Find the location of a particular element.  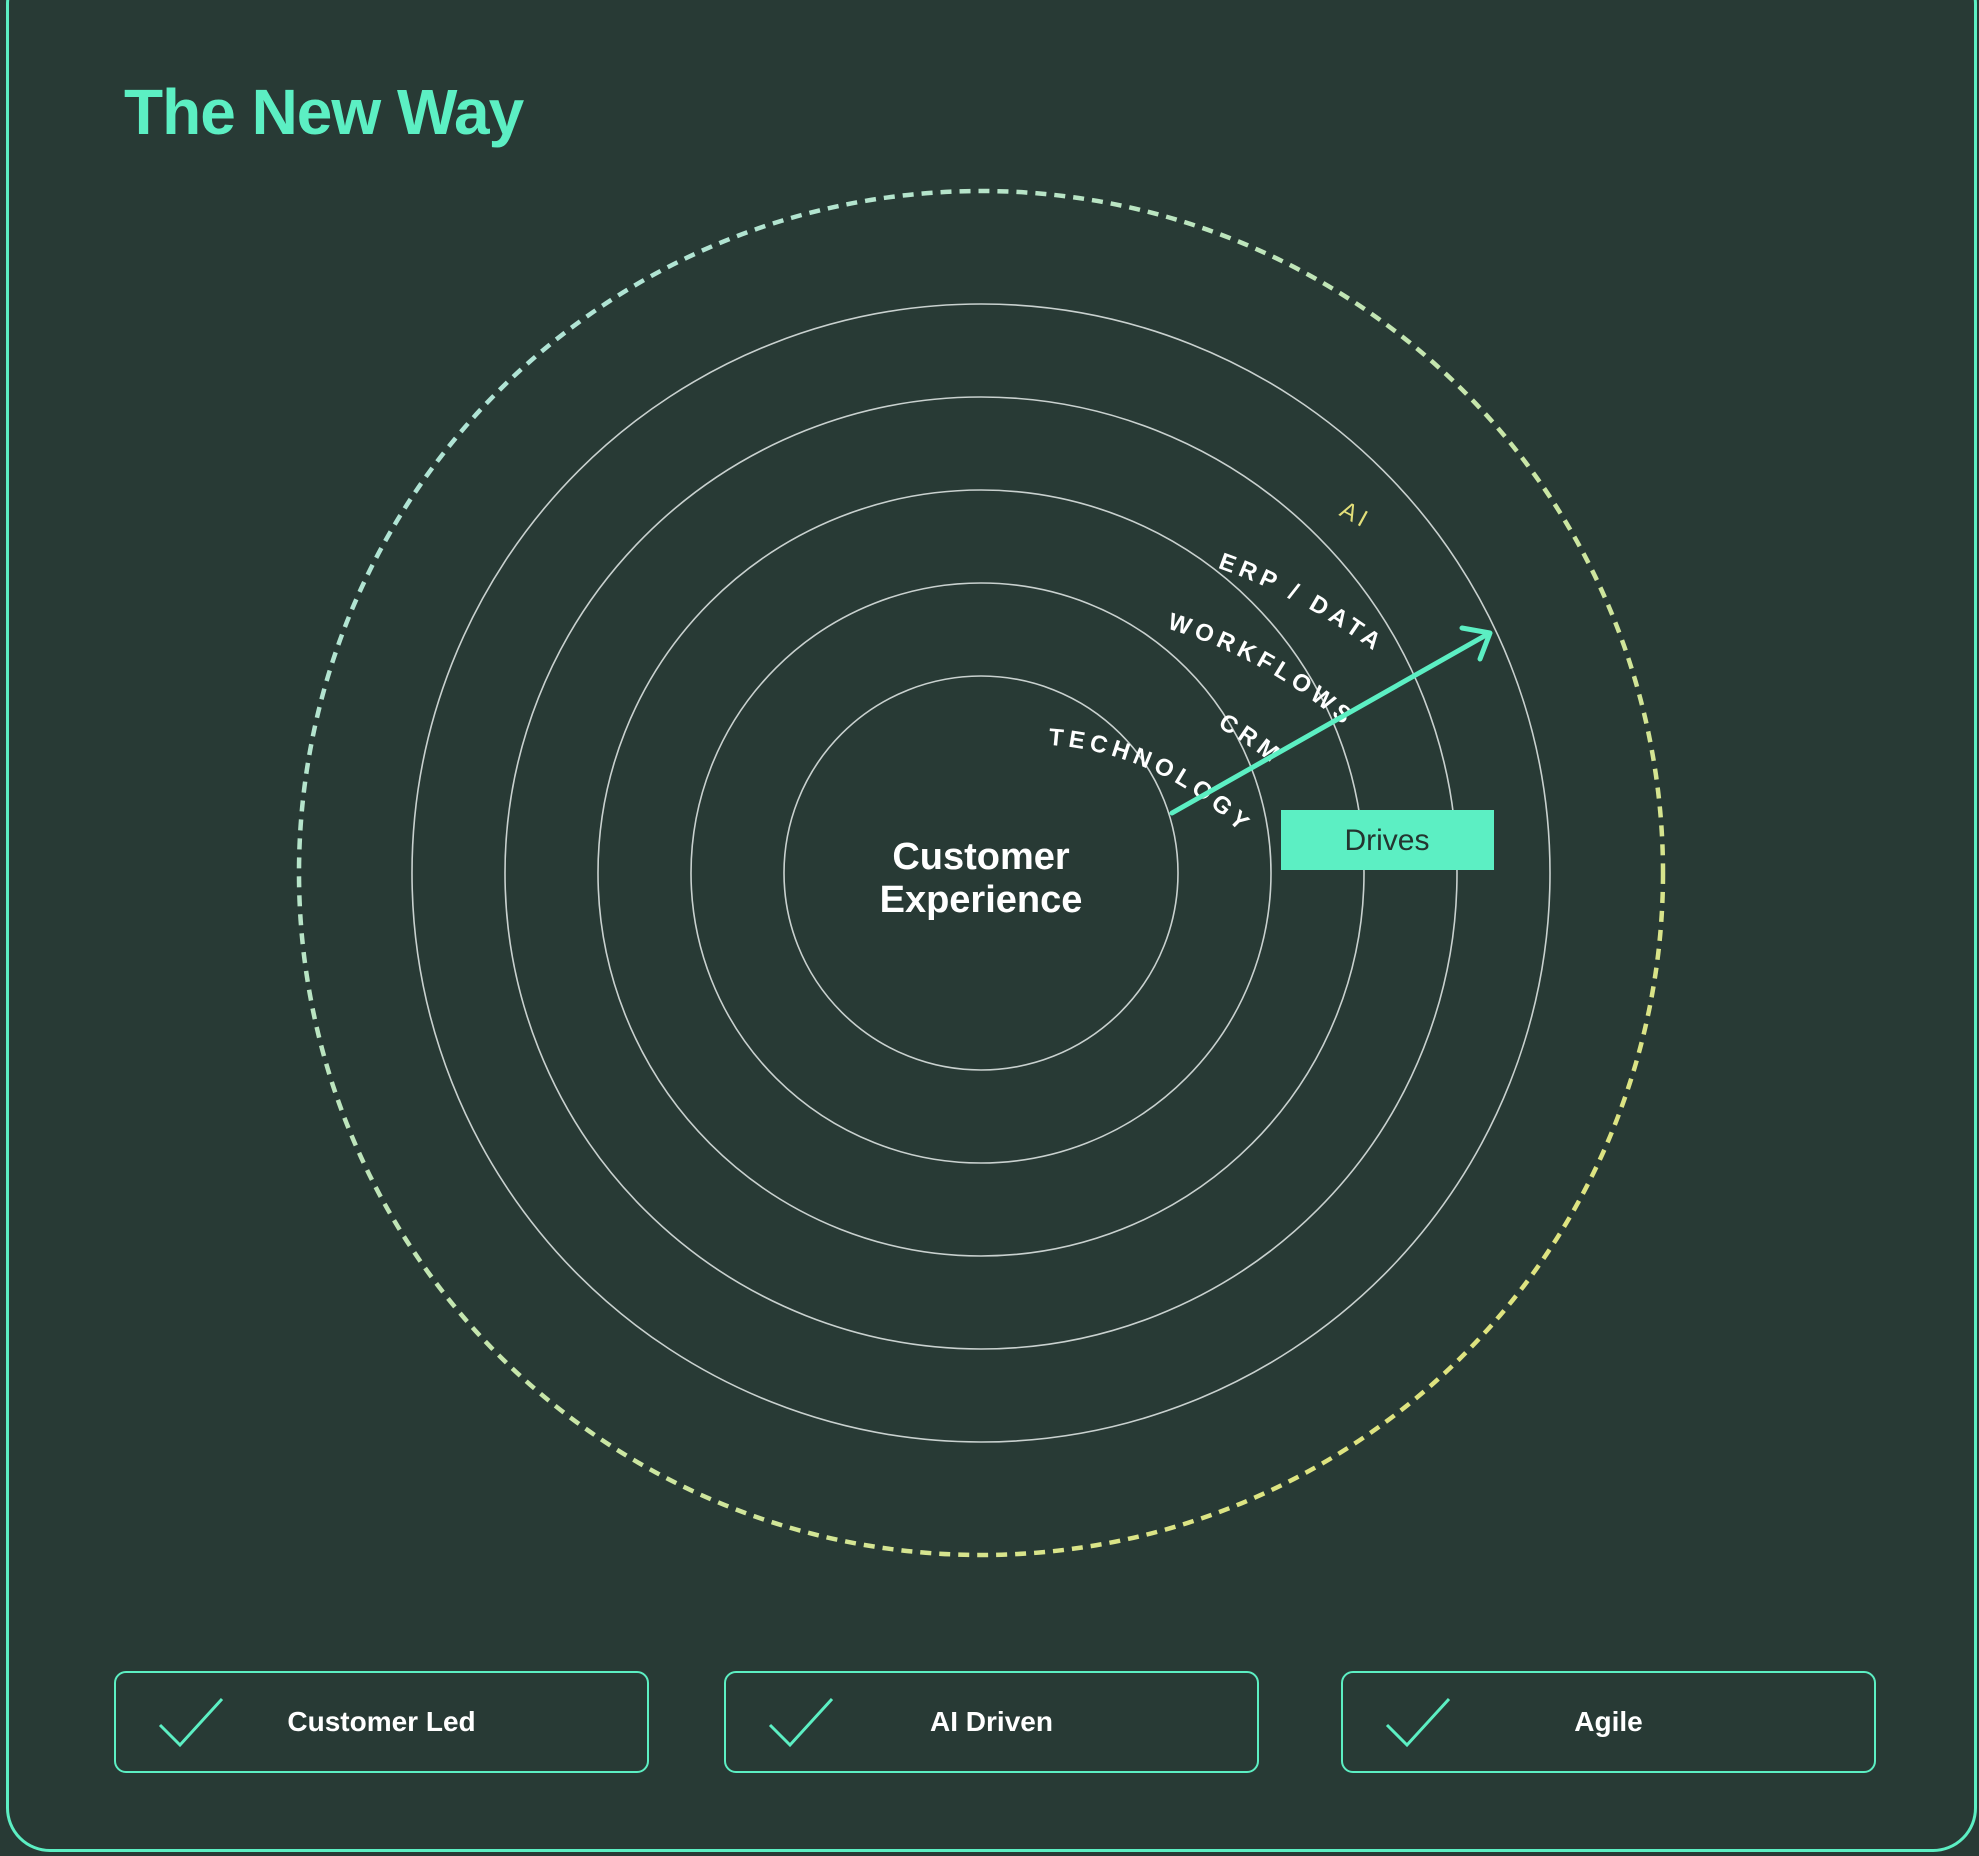

principle-customer-led: Customer Led is located at coordinates (381, 1722).